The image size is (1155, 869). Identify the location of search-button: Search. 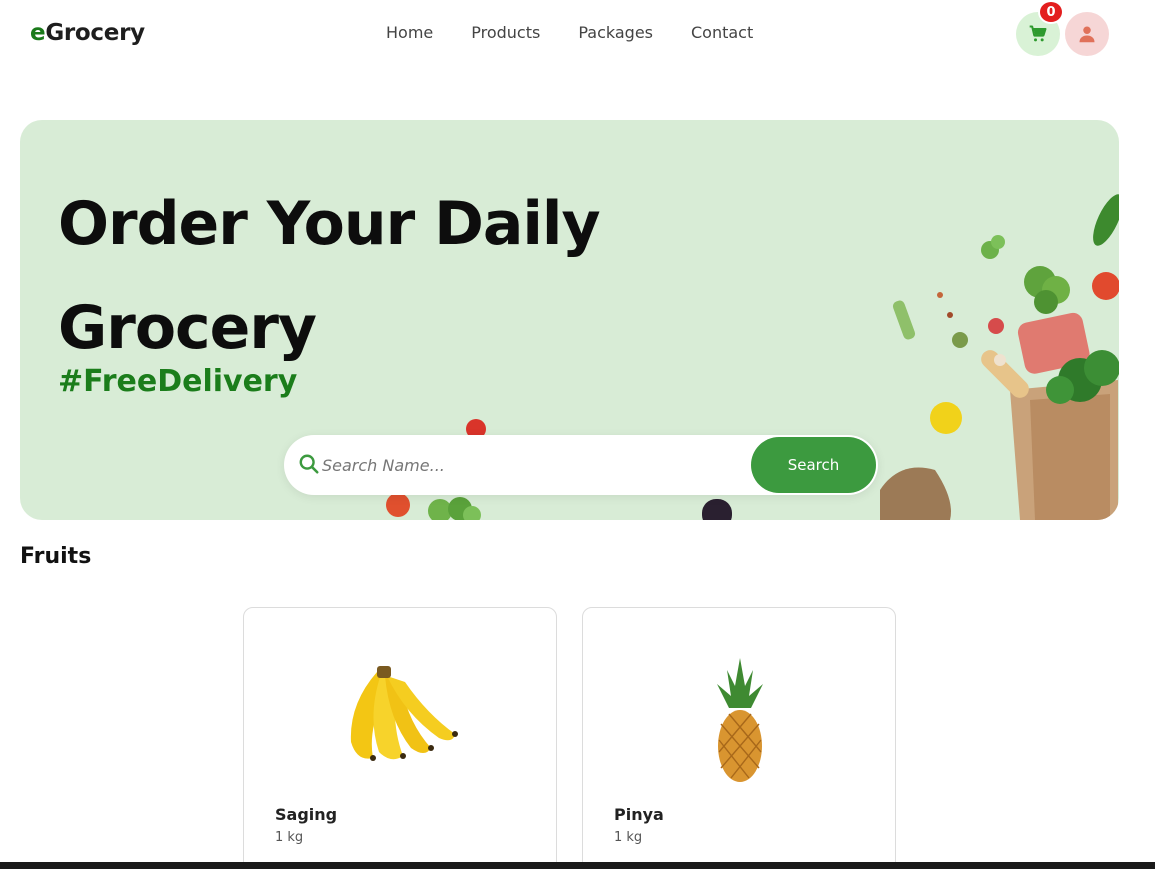
(813, 465).